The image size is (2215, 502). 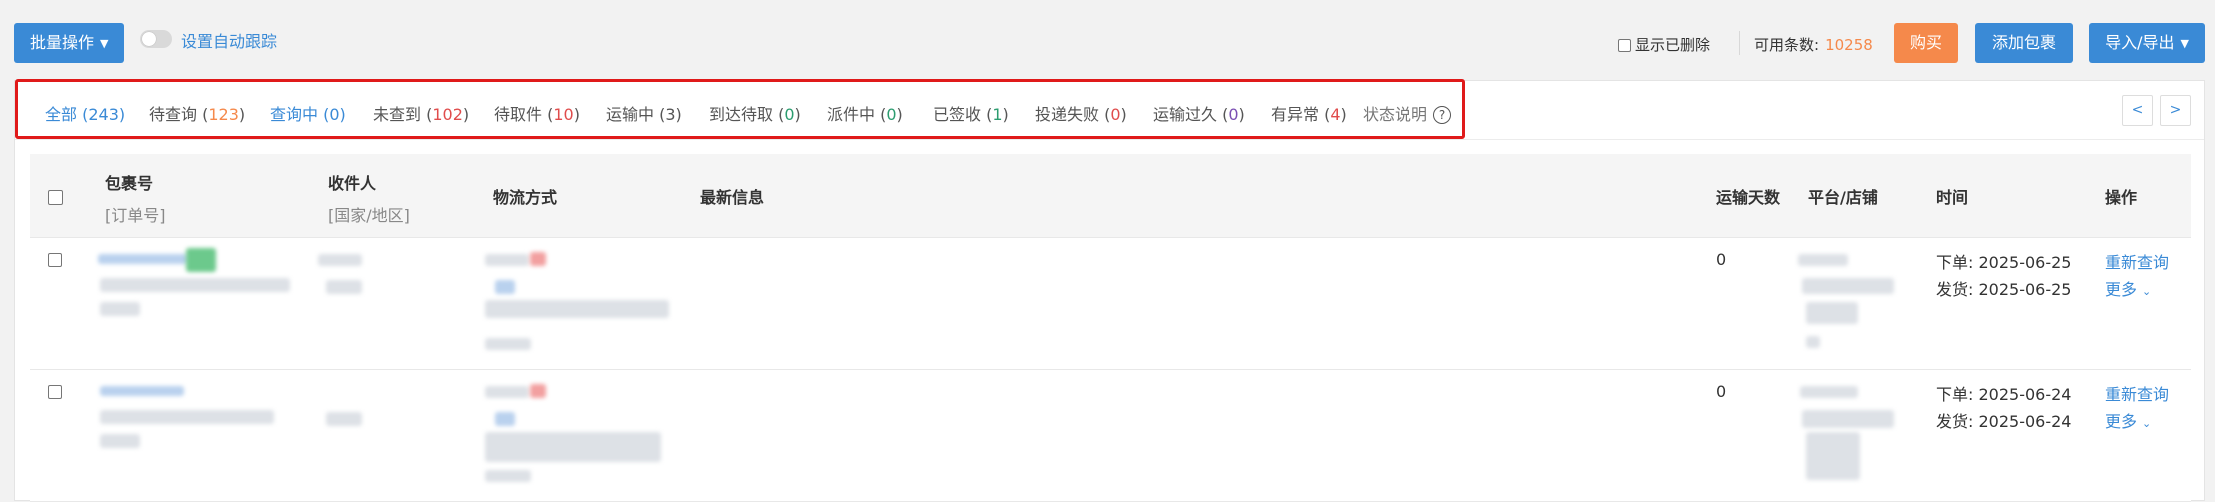 I want to click on buy-button: 购买, so click(x=1926, y=43).